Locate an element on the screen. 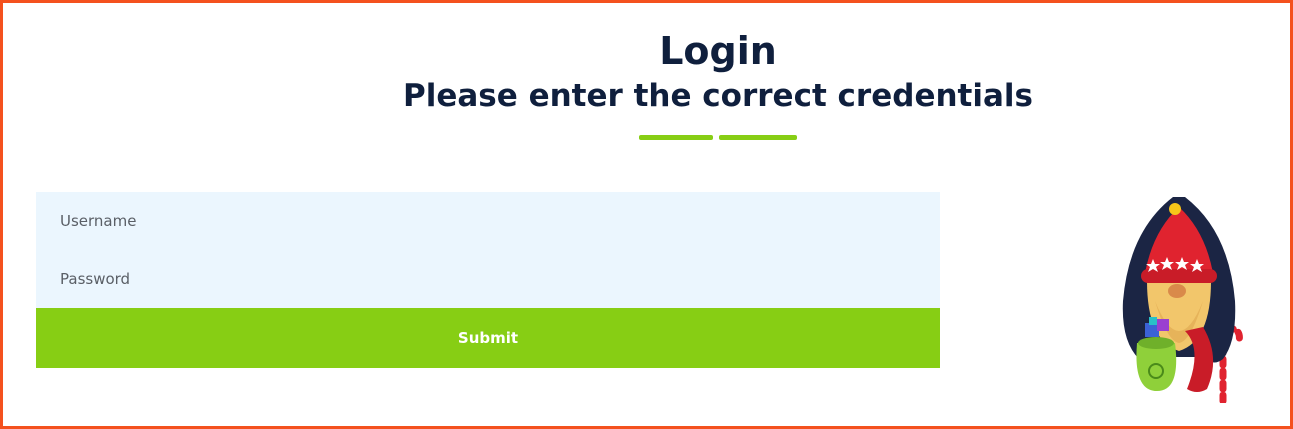  submit-button: Submit is located at coordinates (488, 338).